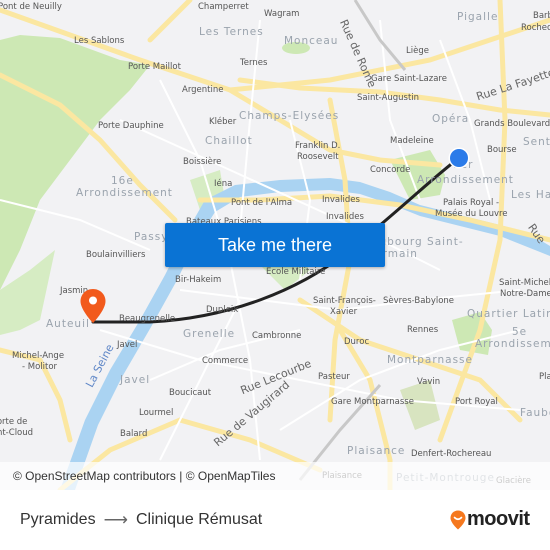 The width and height of the screenshot is (550, 550). I want to click on moovit-logo-text: moovit, so click(498, 519).